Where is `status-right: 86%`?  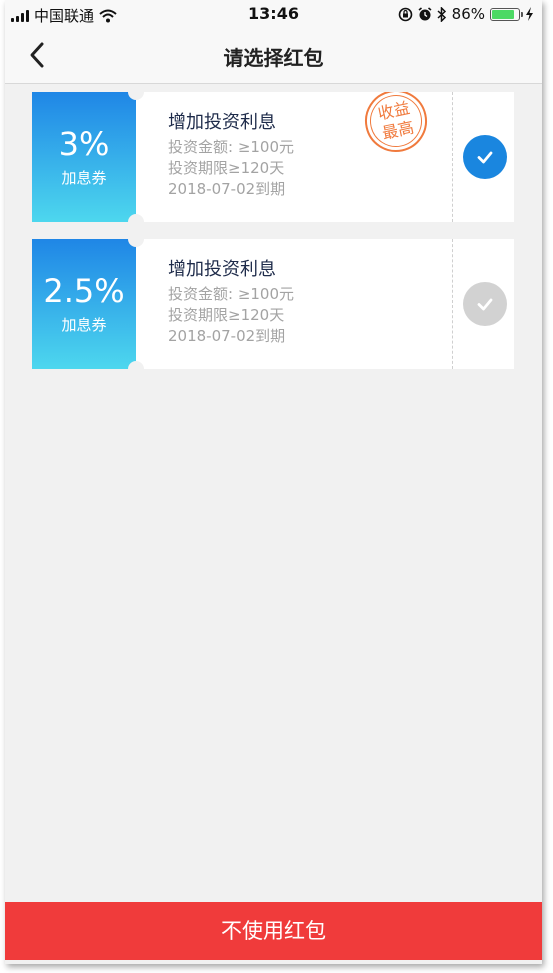
status-right: 86% is located at coordinates (466, 14).